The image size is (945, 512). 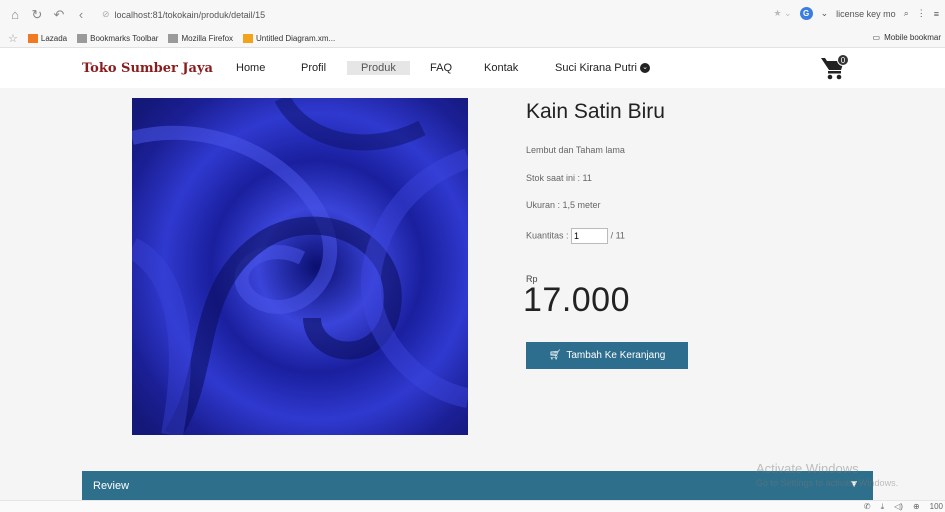 What do you see at coordinates (590, 236) in the screenshot?
I see `quantity-input` at bounding box center [590, 236].